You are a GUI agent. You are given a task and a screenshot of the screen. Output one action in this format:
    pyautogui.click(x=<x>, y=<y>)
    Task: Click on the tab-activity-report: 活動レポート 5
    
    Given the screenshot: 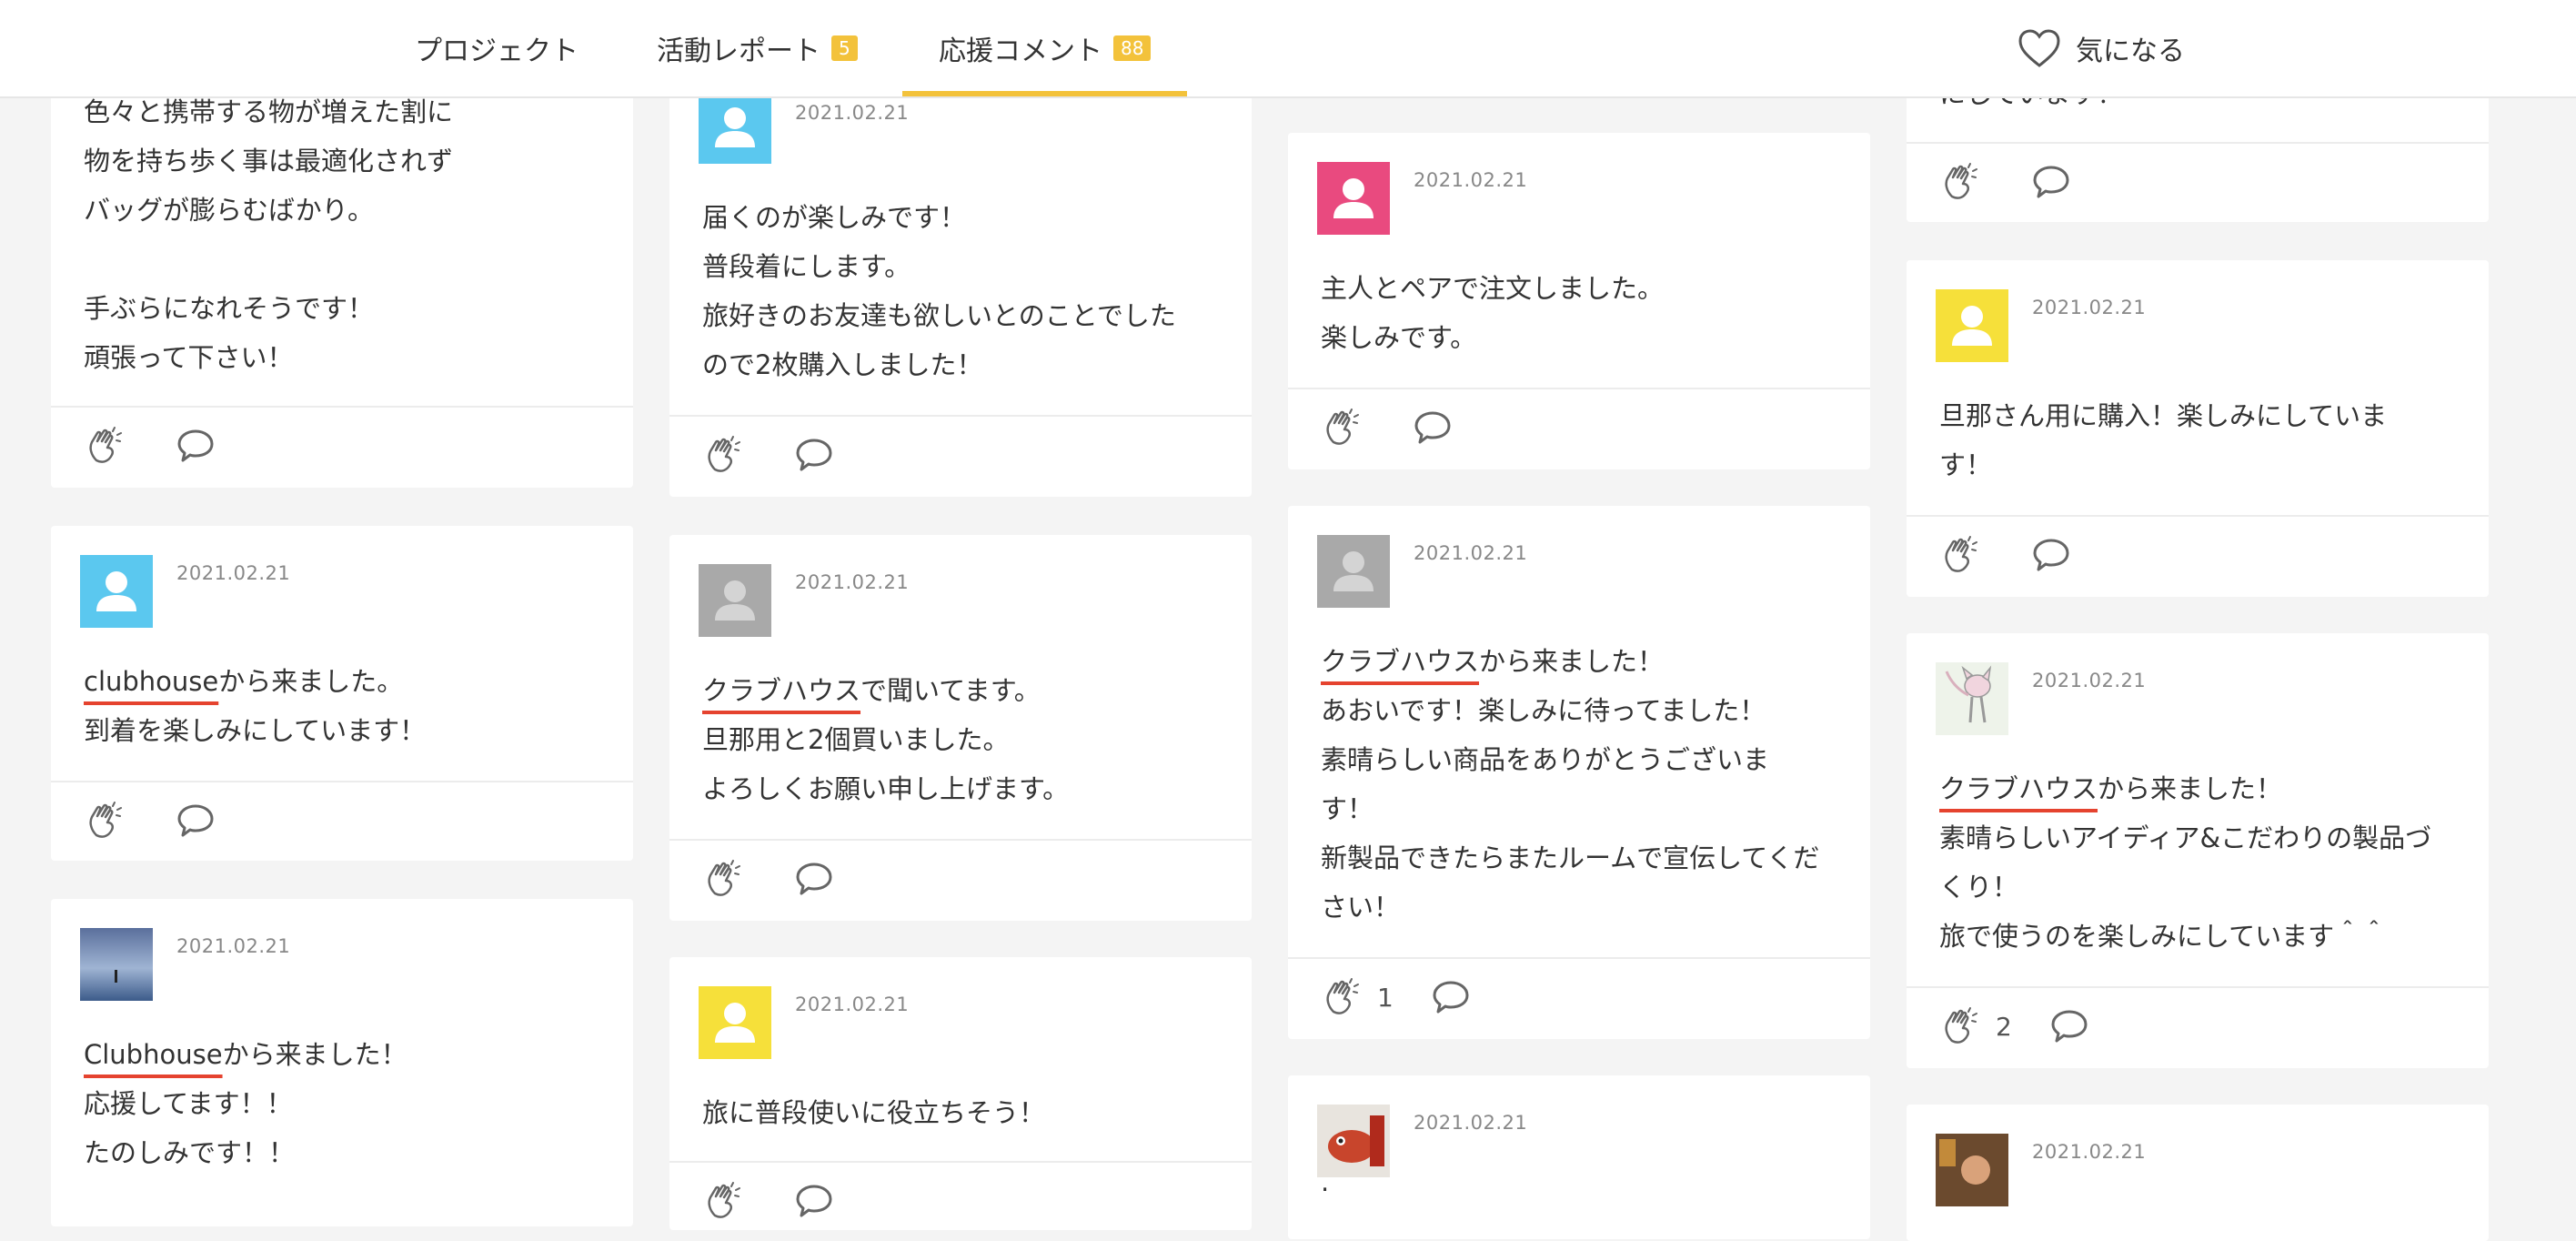 What is the action you would take?
    pyautogui.click(x=757, y=48)
    